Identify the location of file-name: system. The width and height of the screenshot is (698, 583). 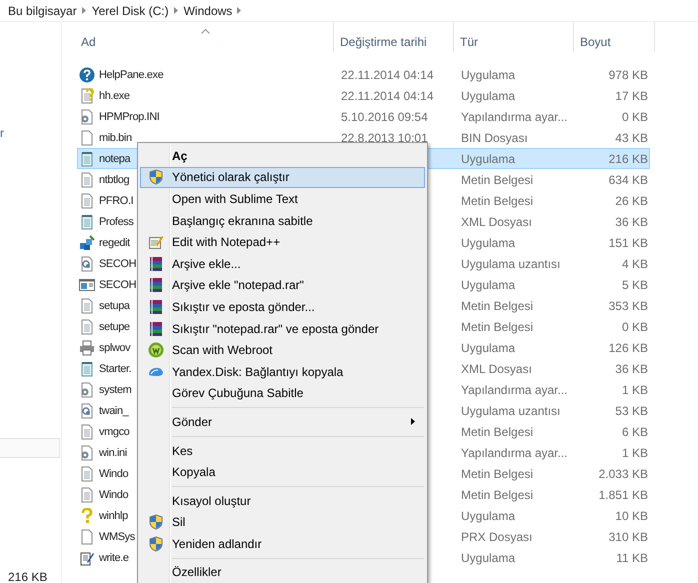
(115, 390).